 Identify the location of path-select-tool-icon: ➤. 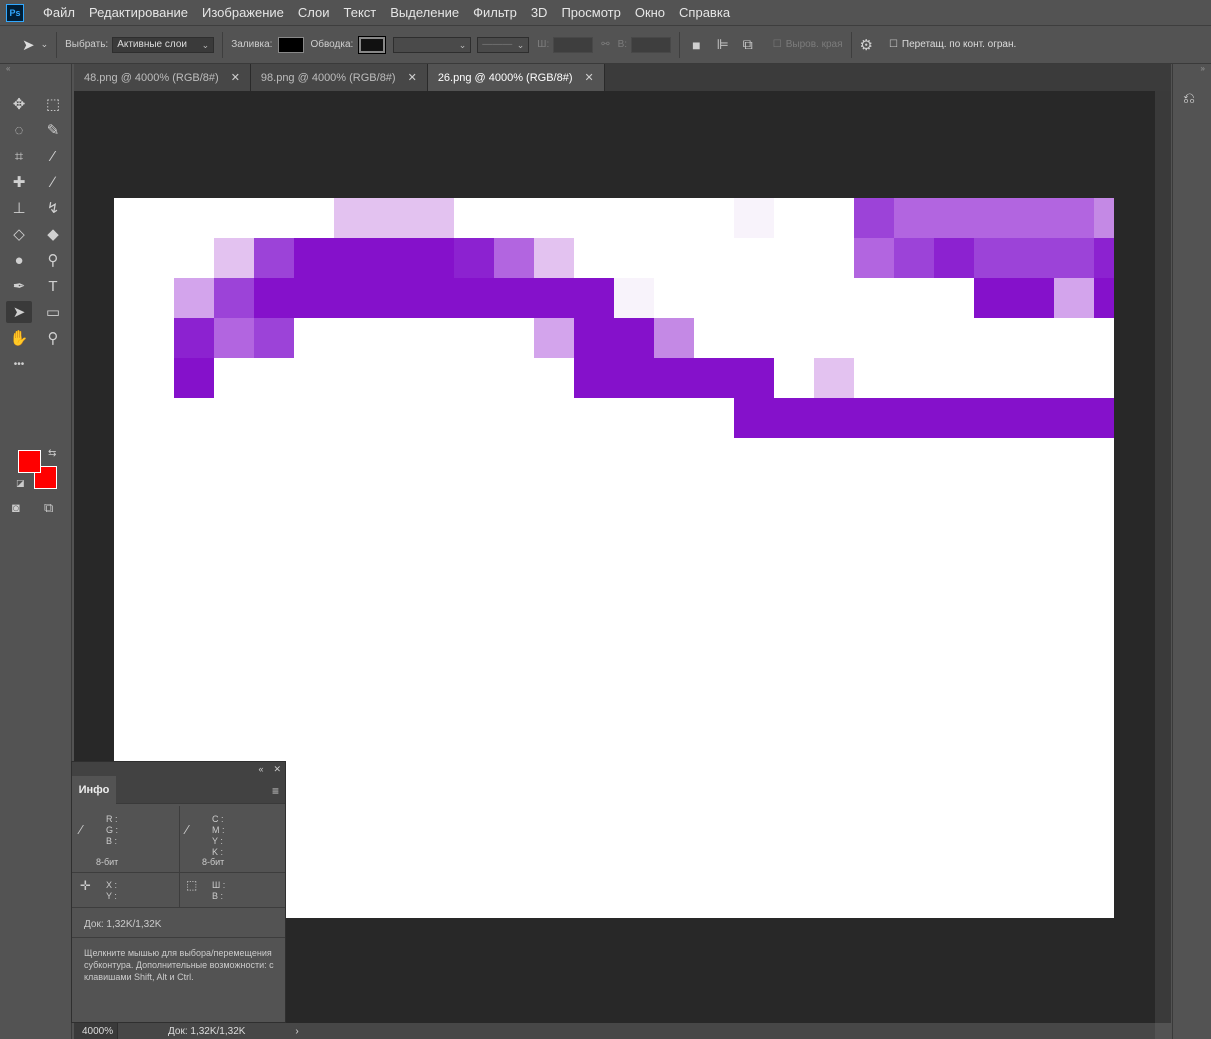
(19, 312).